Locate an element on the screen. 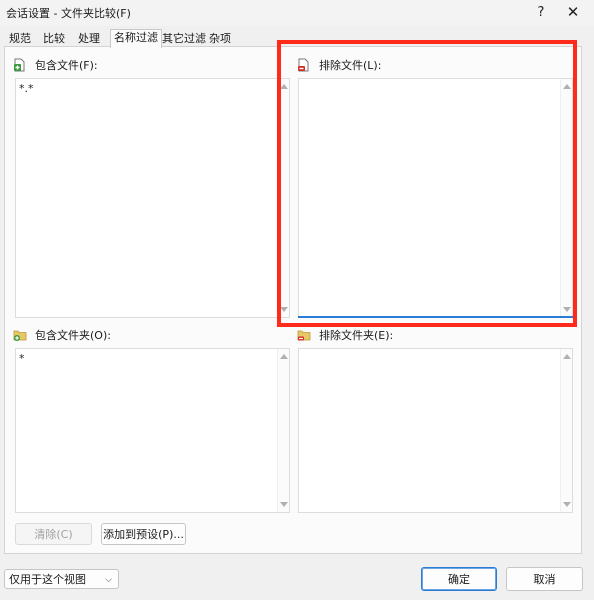 The height and width of the screenshot is (600, 594). help-button: ? is located at coordinates (541, 12).